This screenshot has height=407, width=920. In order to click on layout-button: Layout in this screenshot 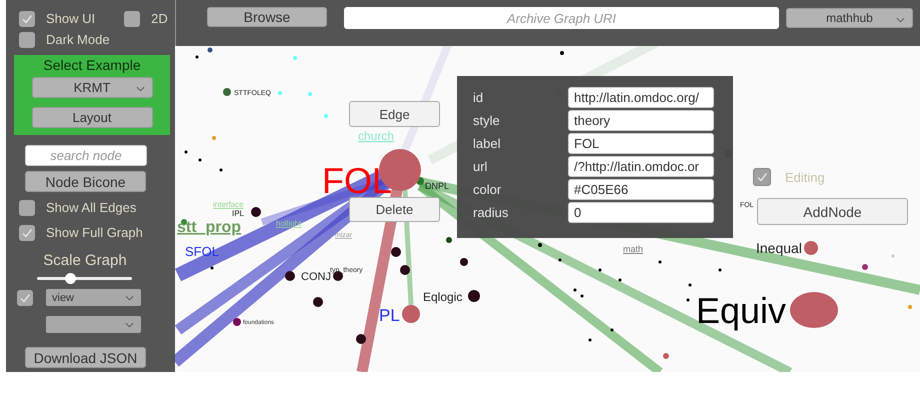, I will do `click(92, 117)`.